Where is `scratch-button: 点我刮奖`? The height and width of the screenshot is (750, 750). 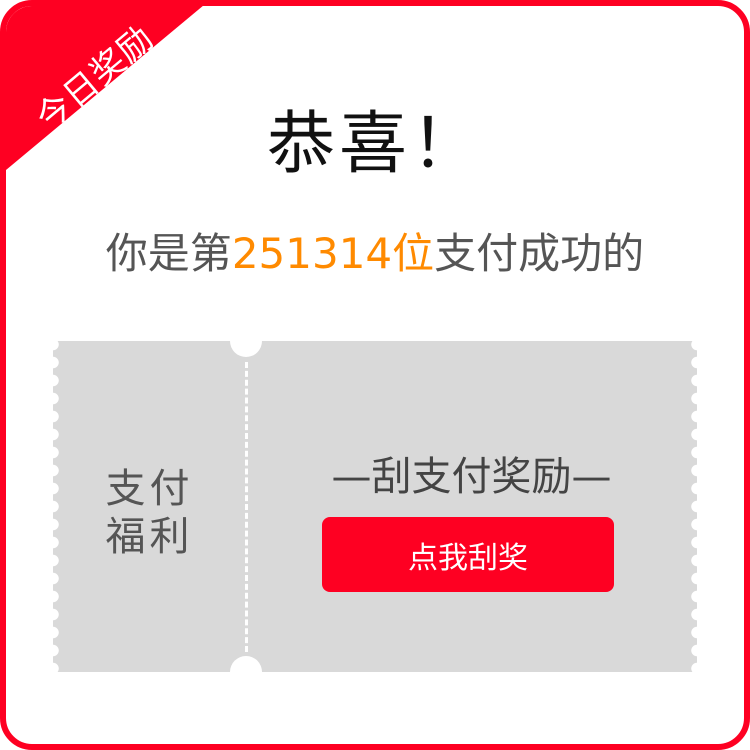 scratch-button: 点我刮奖 is located at coordinates (468, 554).